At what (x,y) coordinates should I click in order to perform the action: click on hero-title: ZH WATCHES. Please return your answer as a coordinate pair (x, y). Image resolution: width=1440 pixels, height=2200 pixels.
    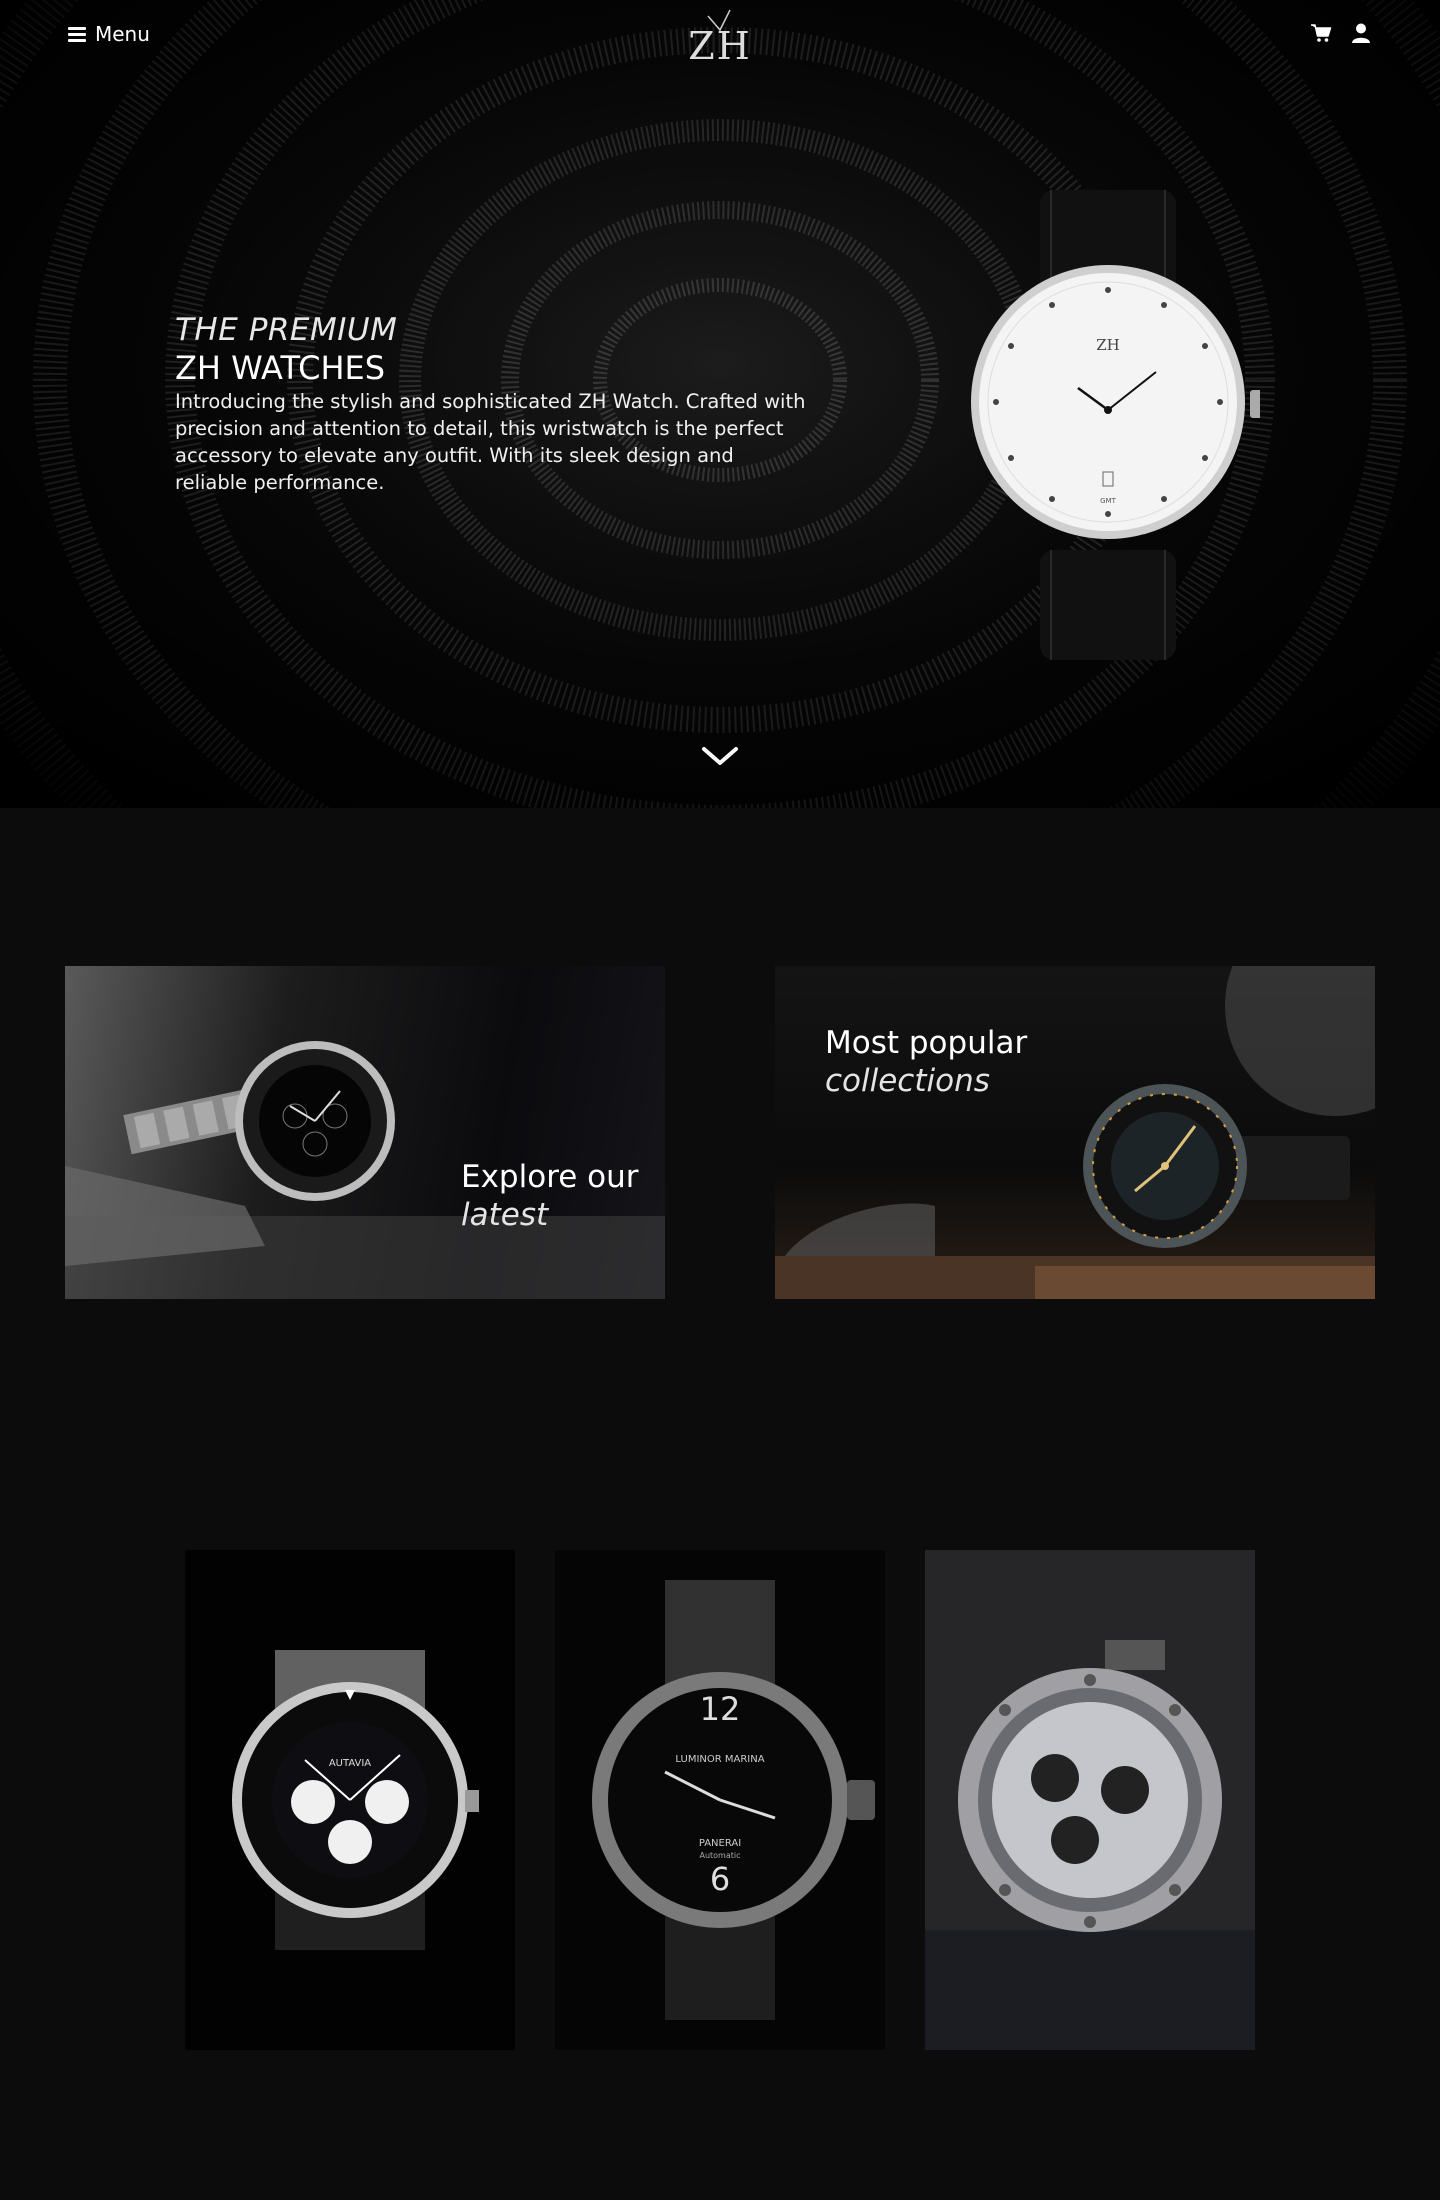
    Looking at the image, I should click on (280, 368).